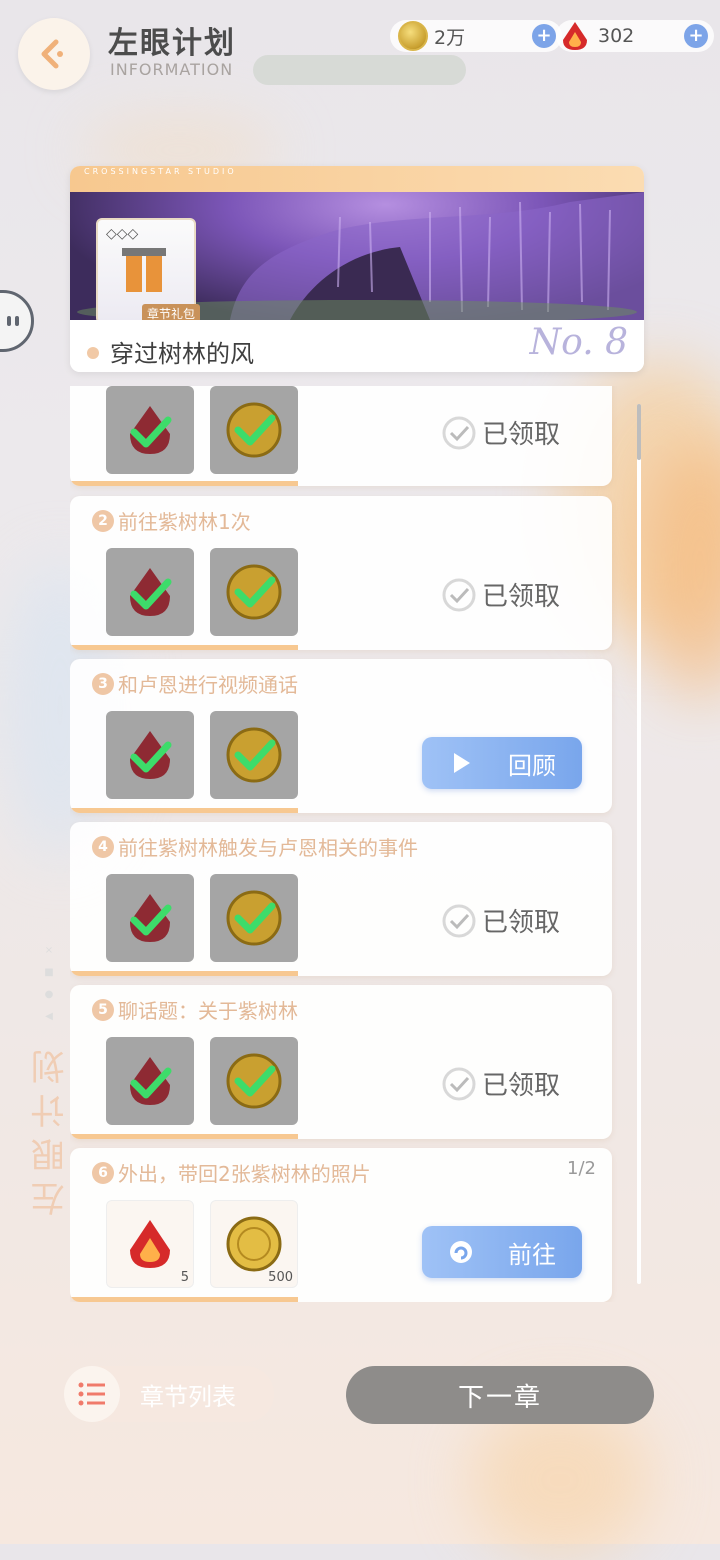  I want to click on gem-value: 302, so click(616, 36).